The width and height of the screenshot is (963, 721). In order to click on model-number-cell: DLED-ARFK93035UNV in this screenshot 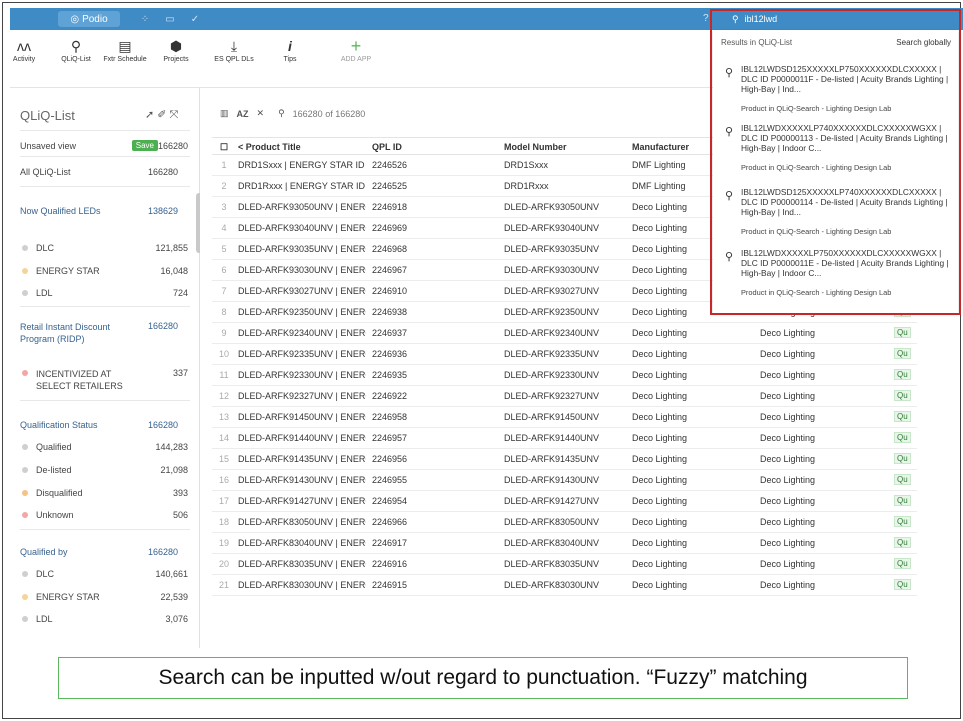, I will do `click(552, 249)`.